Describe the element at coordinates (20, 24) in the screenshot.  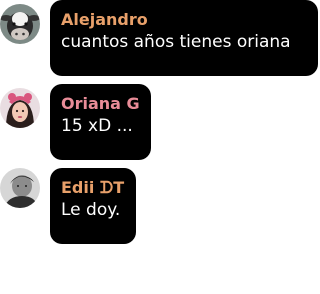
I see `cow-avatar-icon` at that location.